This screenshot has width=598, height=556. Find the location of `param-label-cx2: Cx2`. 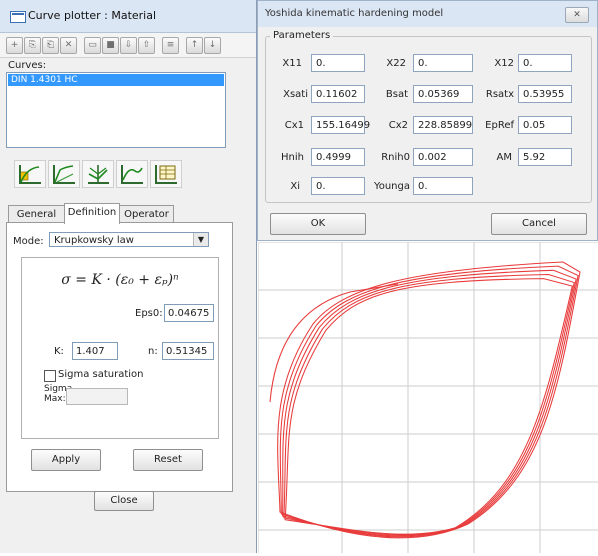

param-label-cx2: Cx2 is located at coordinates (398, 125).